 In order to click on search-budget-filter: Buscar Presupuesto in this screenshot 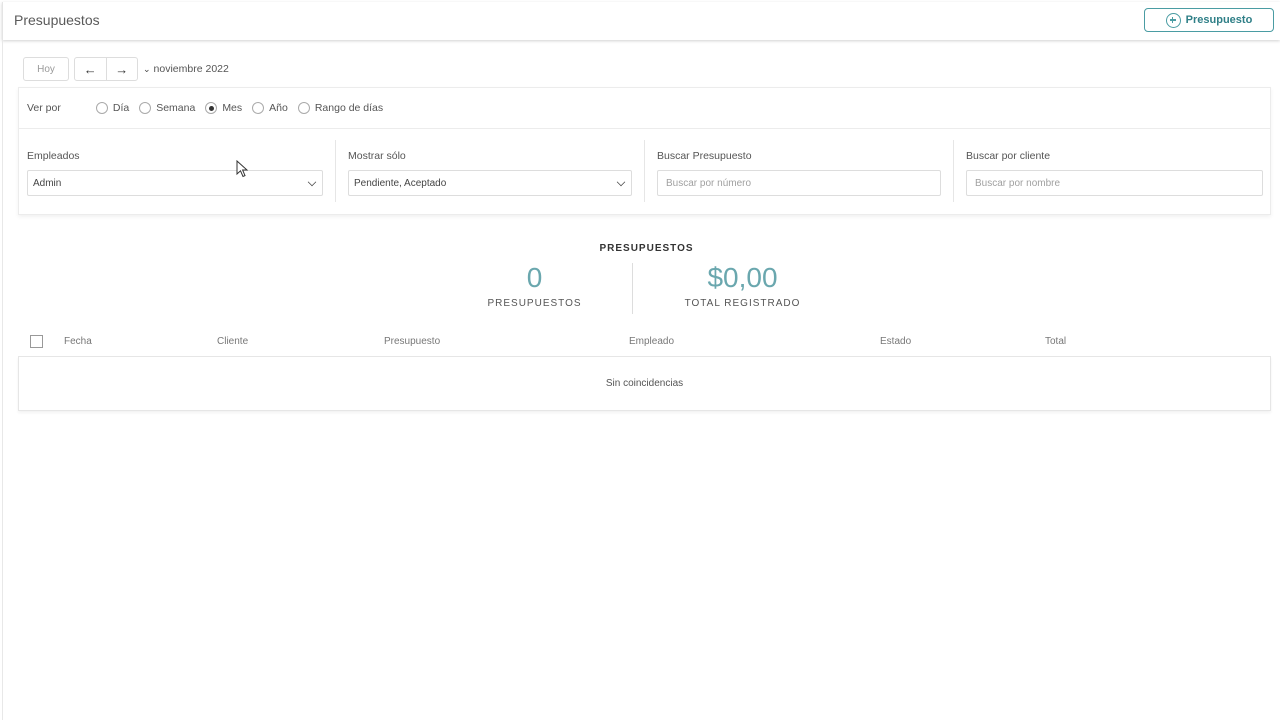, I will do `click(799, 171)`.